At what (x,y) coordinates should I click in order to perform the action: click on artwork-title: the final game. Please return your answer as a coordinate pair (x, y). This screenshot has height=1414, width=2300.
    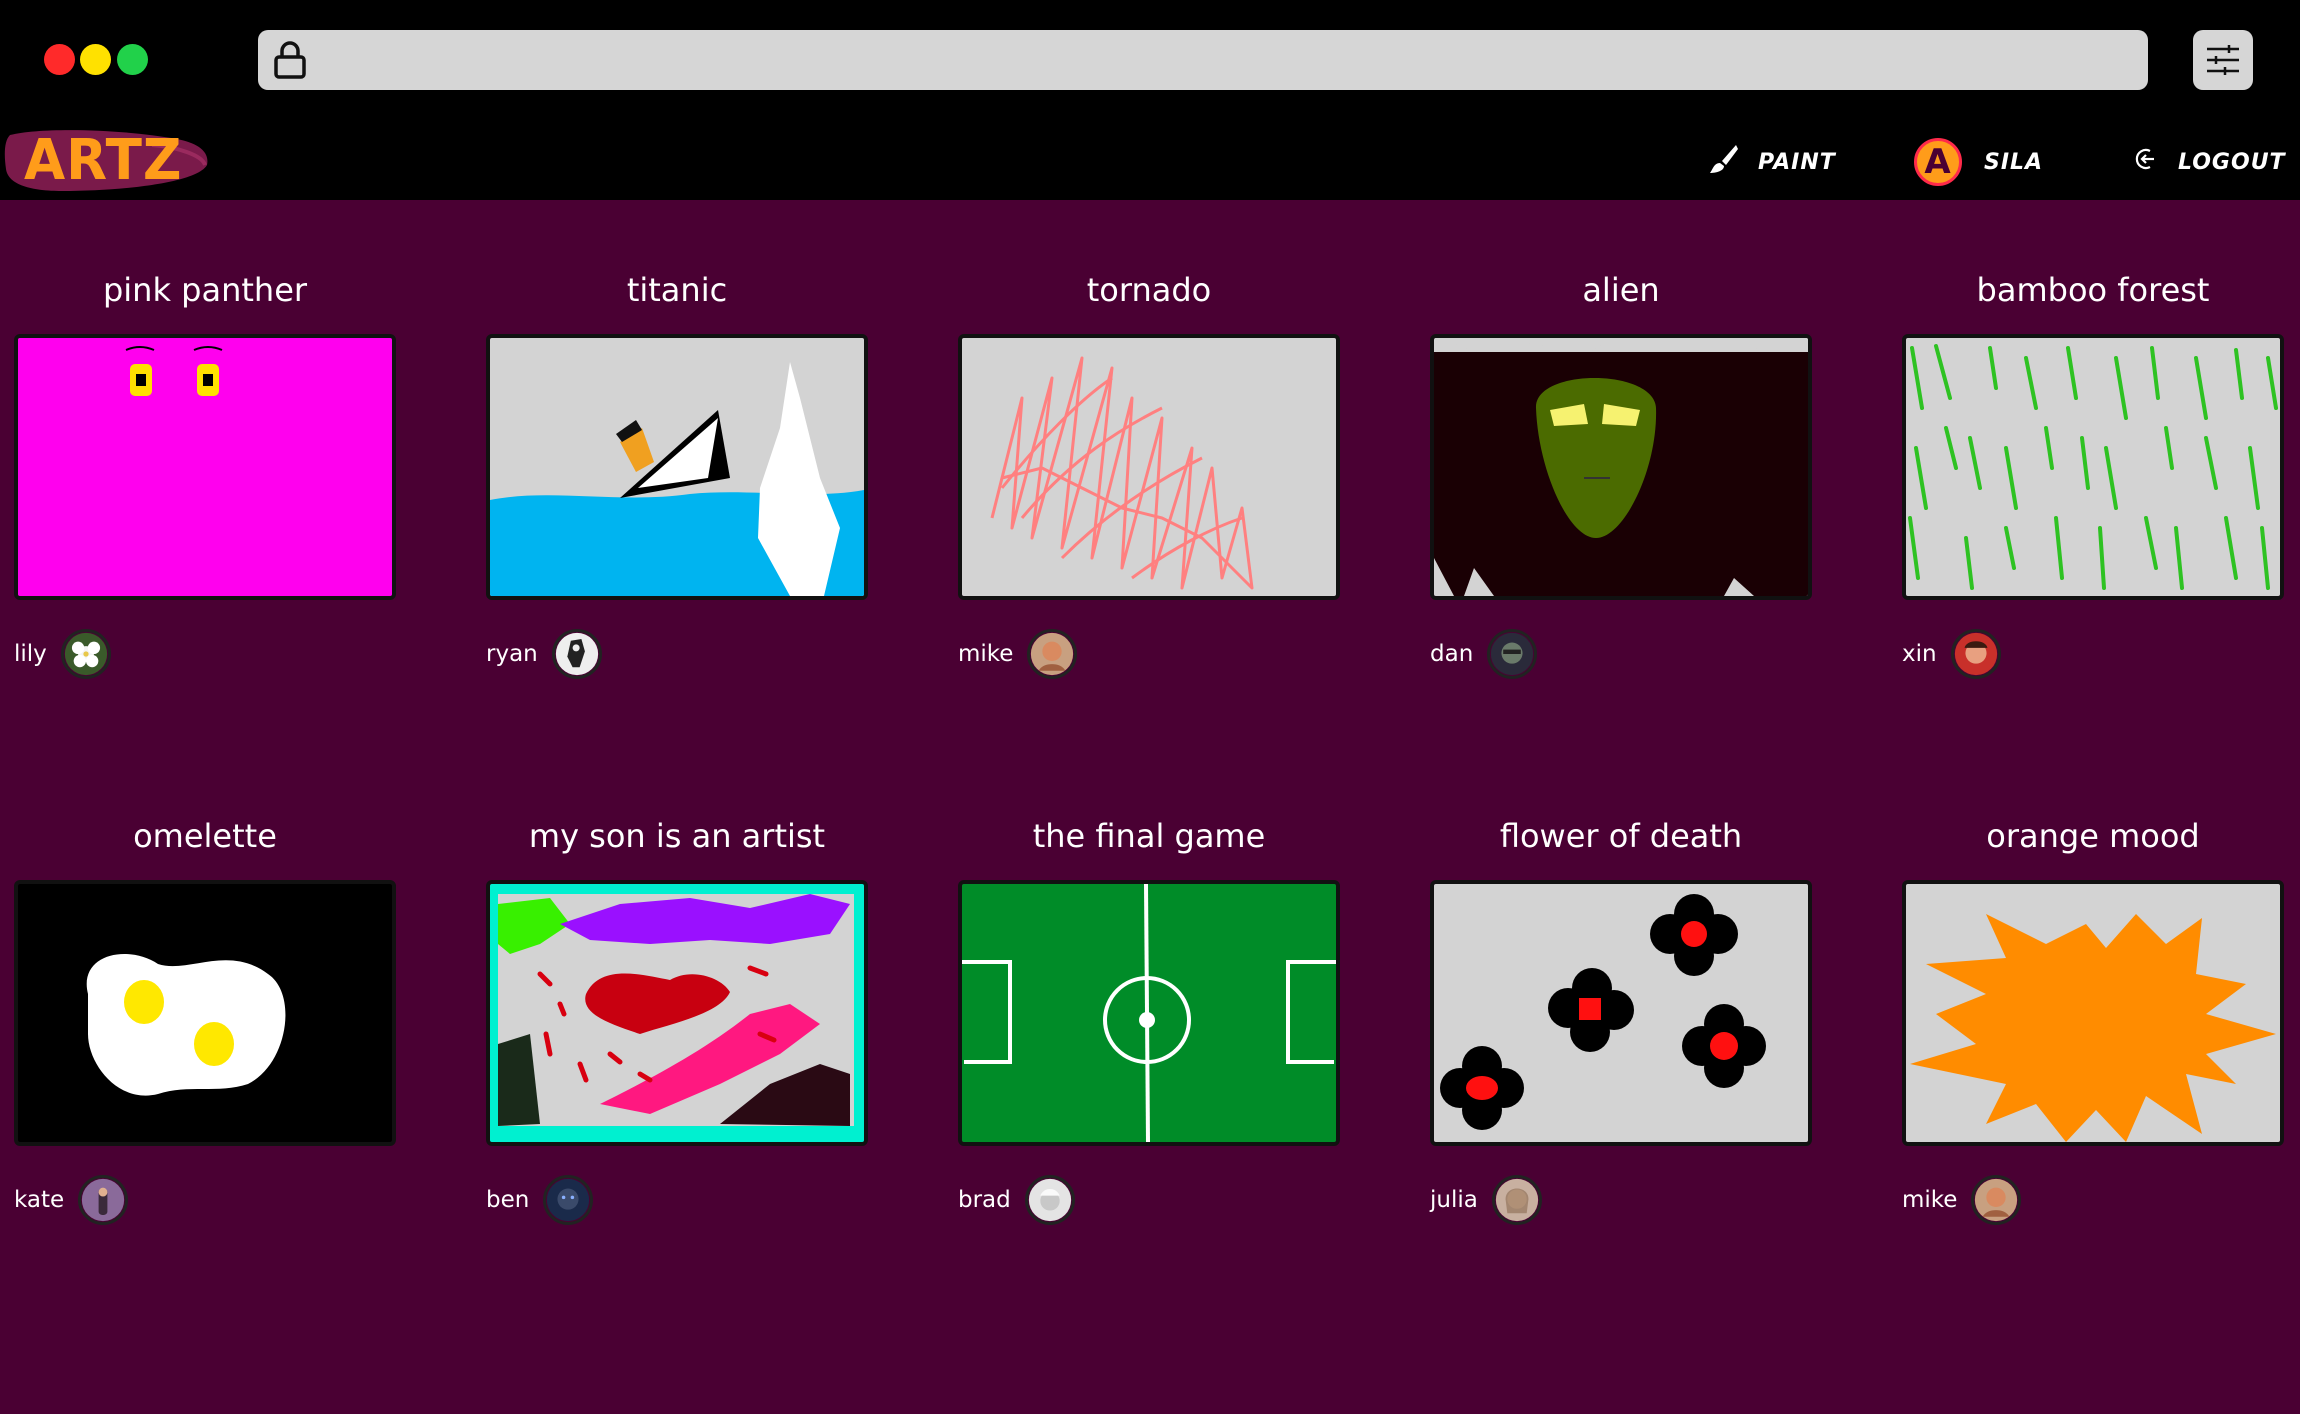
    Looking at the image, I should click on (1149, 836).